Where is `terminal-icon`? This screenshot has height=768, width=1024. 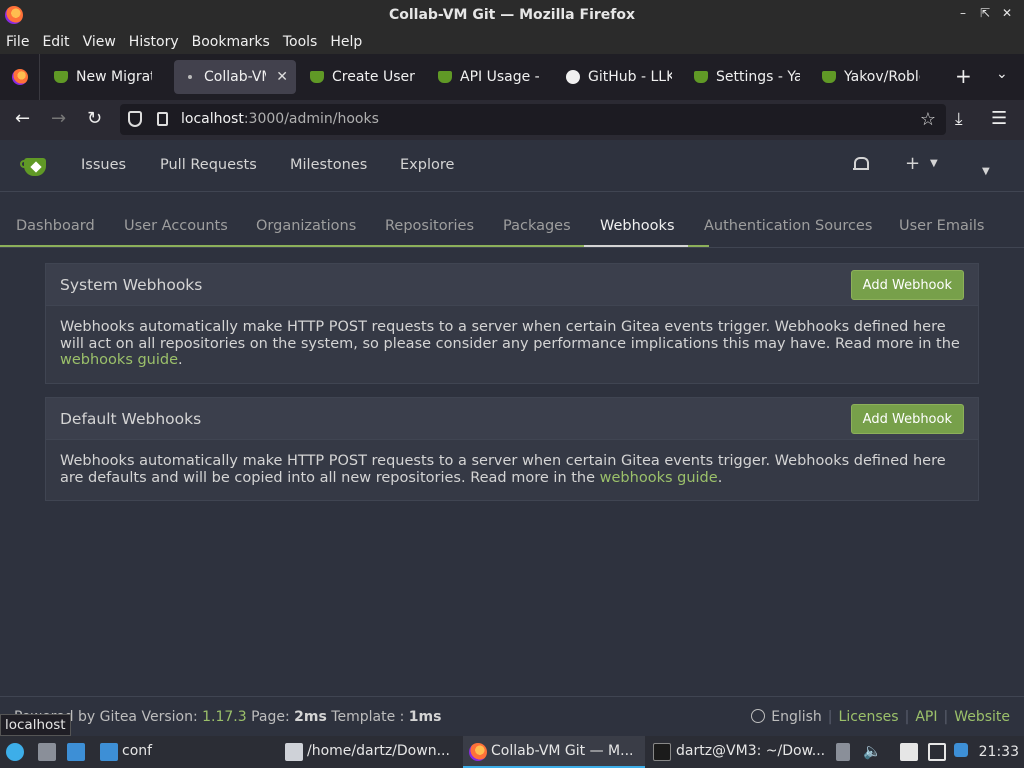
terminal-icon is located at coordinates (662, 752).